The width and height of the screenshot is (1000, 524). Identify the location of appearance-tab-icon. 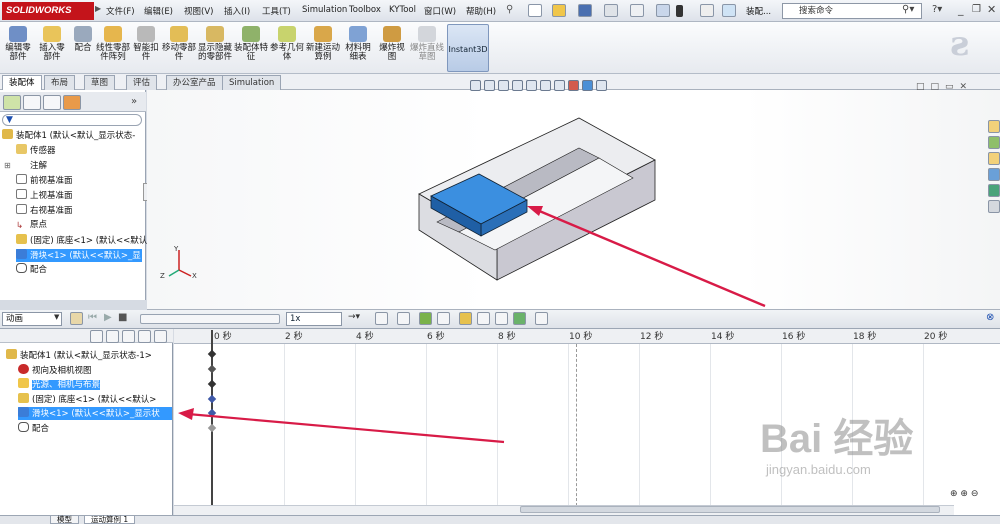
(72, 102).